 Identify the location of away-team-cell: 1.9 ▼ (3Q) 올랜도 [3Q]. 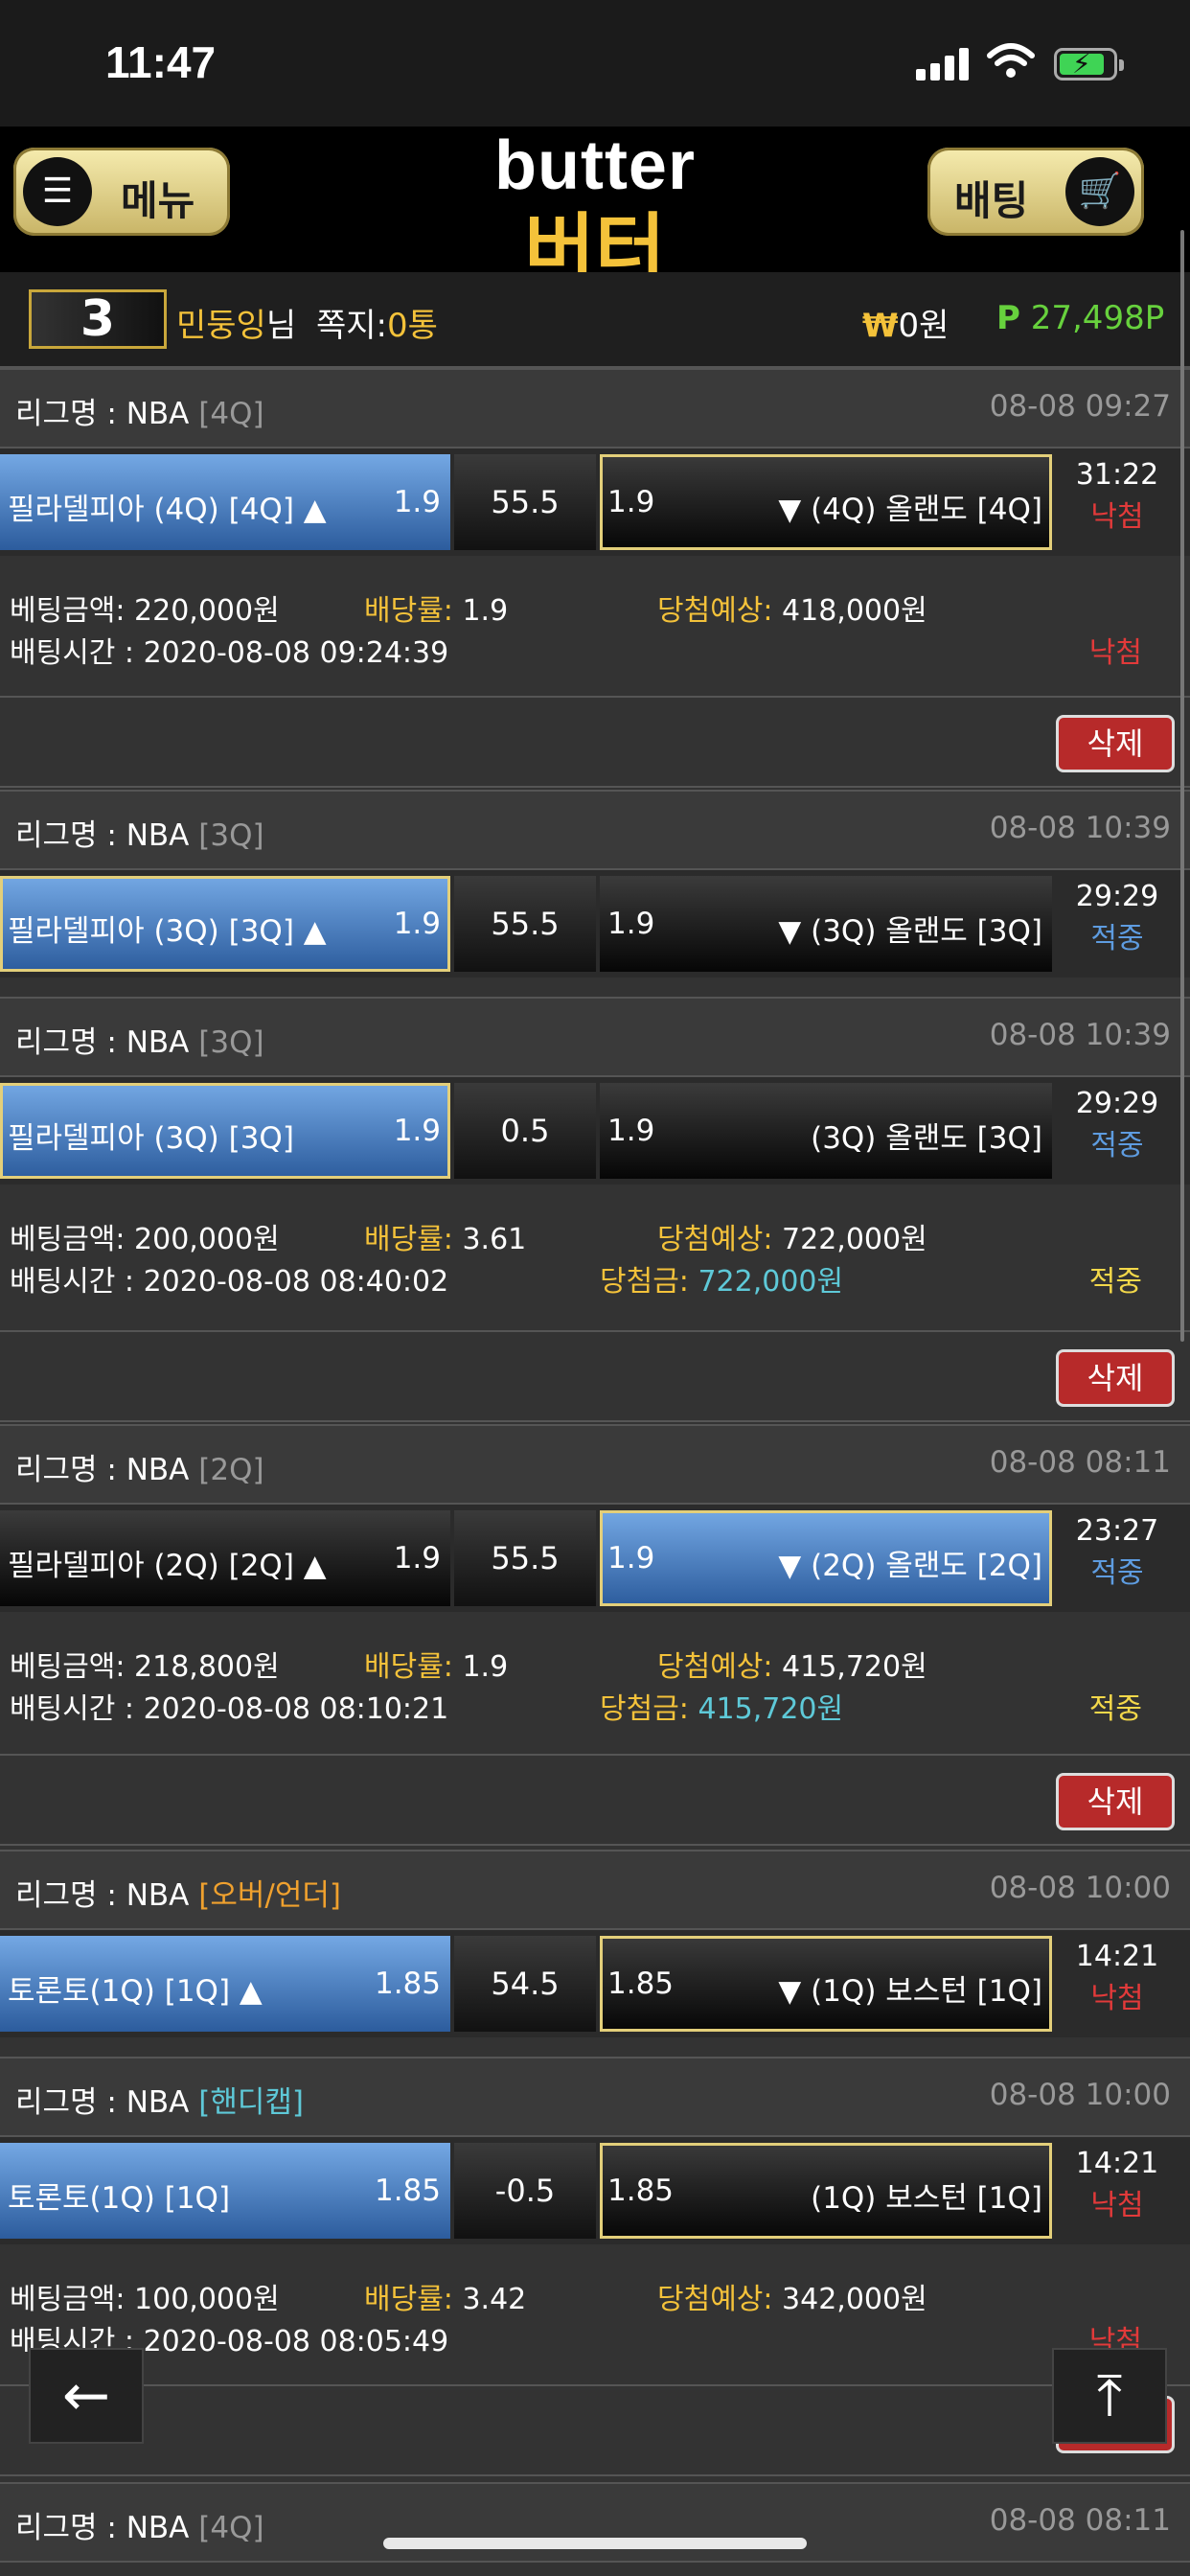
(826, 924).